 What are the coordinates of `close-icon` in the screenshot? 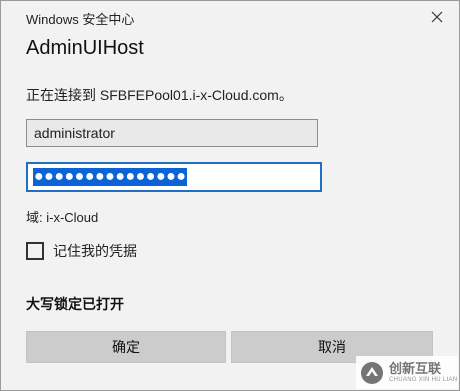 It's located at (437, 17).